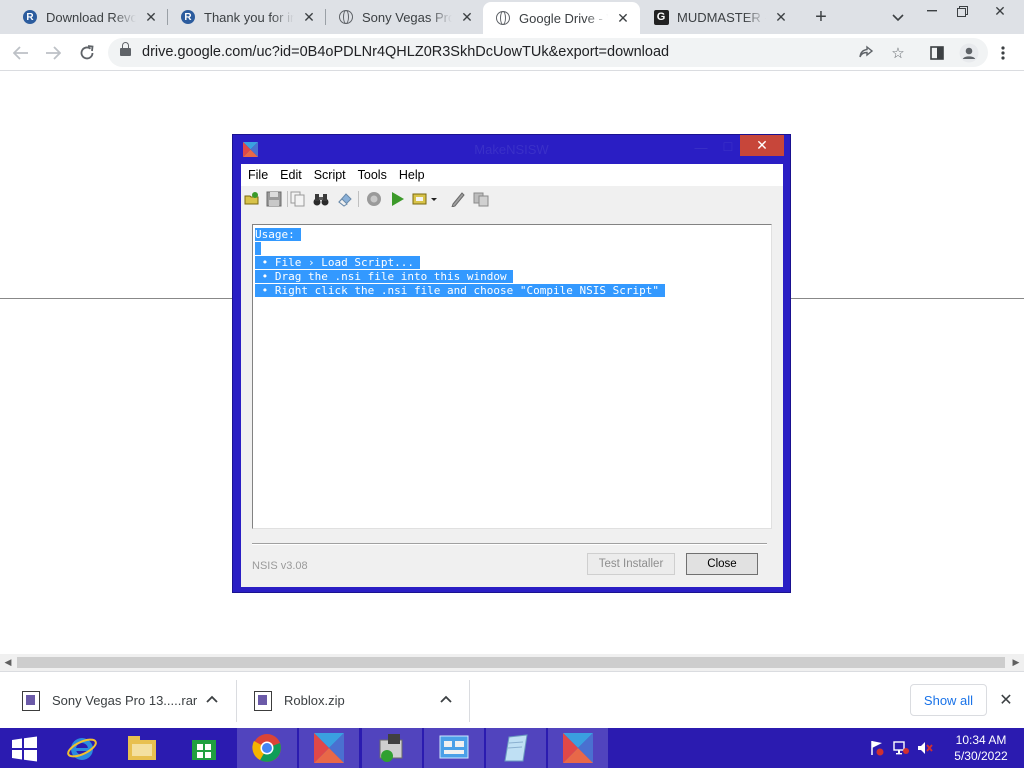 This screenshot has height=768, width=1024. What do you see at coordinates (866, 53) in the screenshot?
I see `share-icon` at bounding box center [866, 53].